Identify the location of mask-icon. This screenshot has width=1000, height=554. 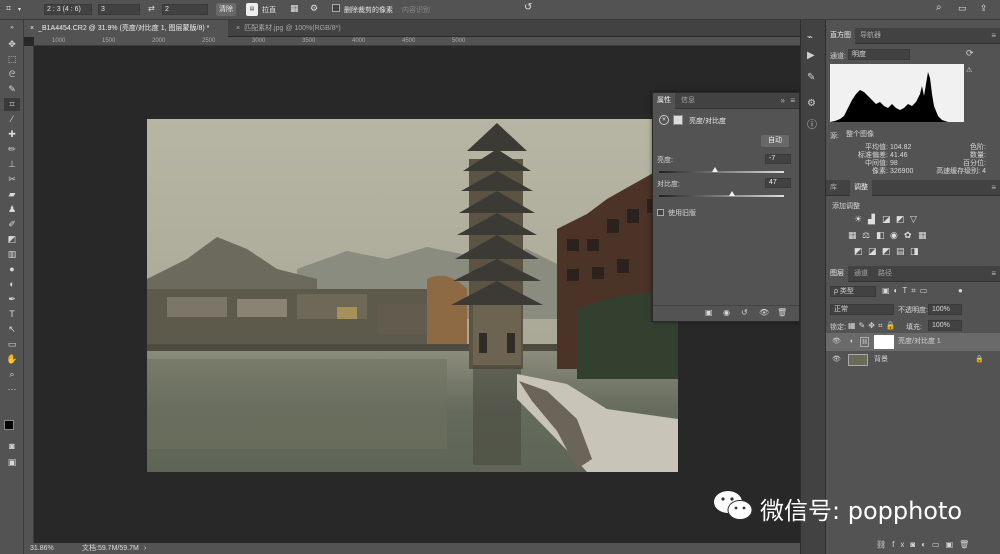
(678, 120).